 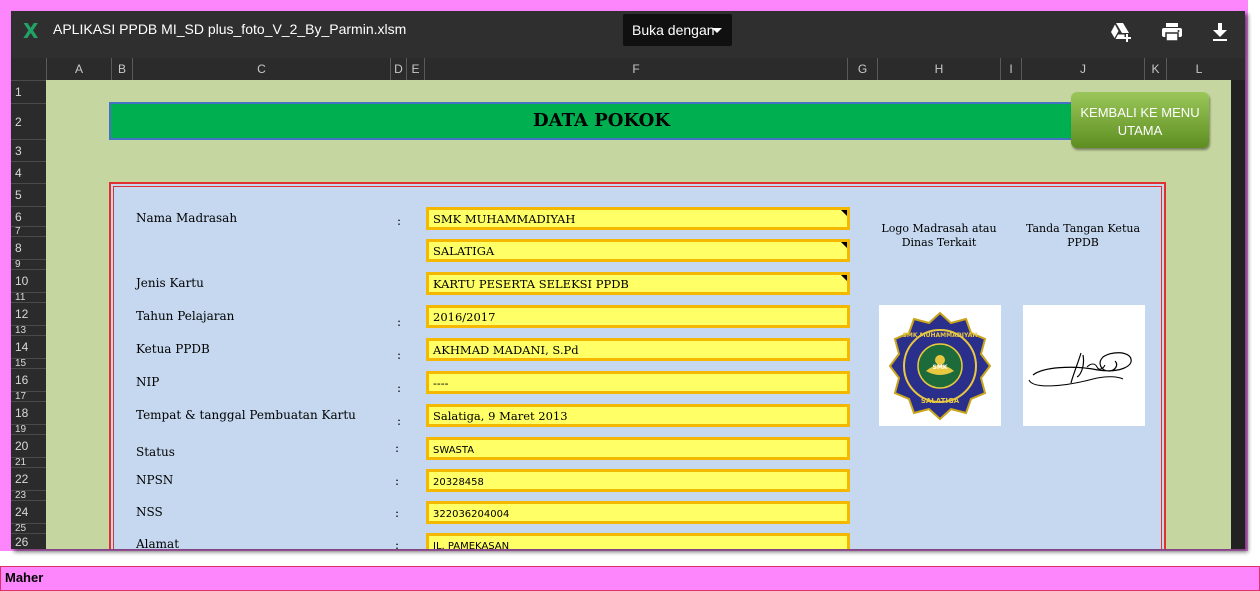 What do you see at coordinates (677, 30) in the screenshot?
I see `open-with-button: Buka dengan` at bounding box center [677, 30].